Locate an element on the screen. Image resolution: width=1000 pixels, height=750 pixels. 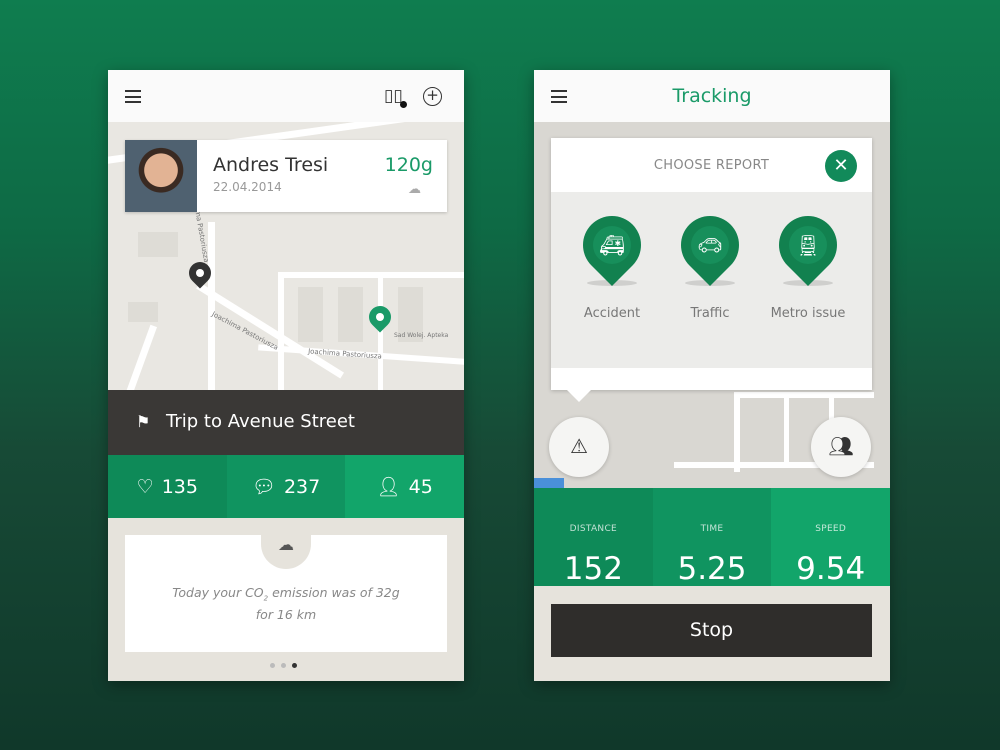
friends-button: 👥︎ is located at coordinates (841, 447).